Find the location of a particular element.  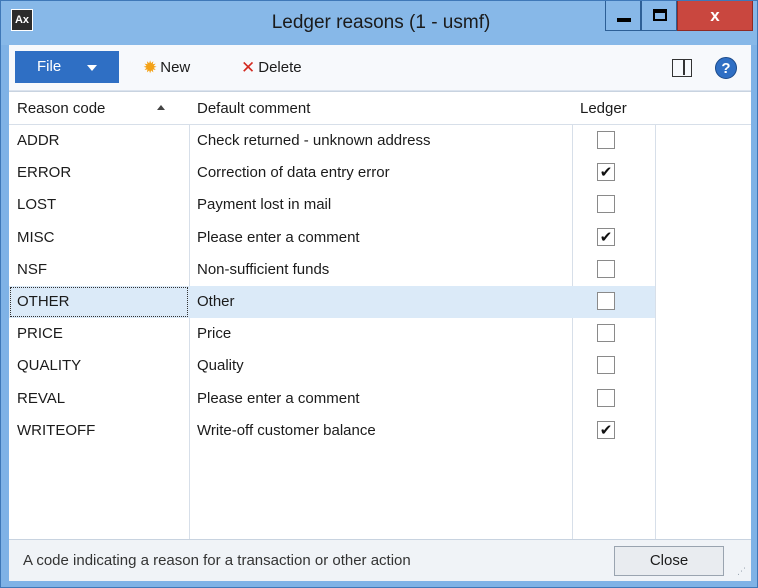

reason-code-cell: MISC is located at coordinates (99, 238).